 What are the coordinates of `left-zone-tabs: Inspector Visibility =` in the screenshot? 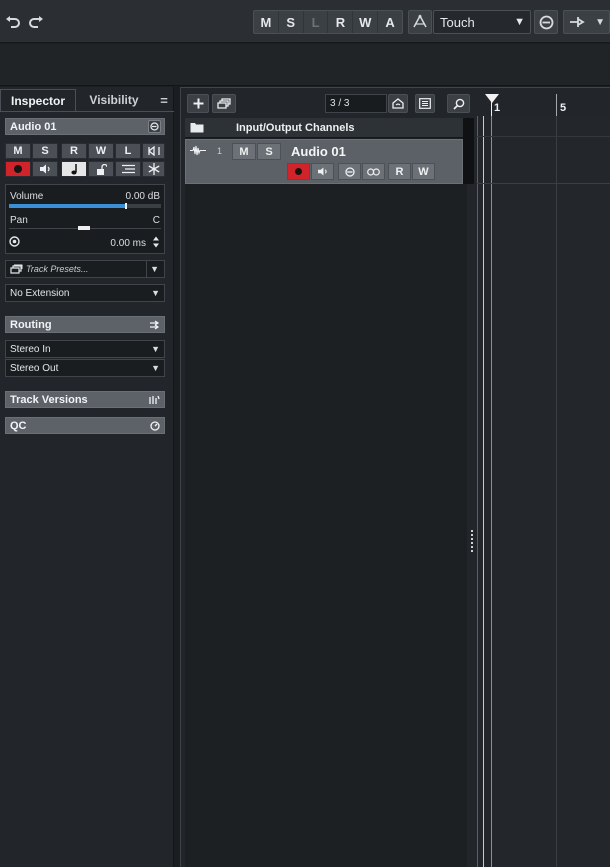 It's located at (87, 99).